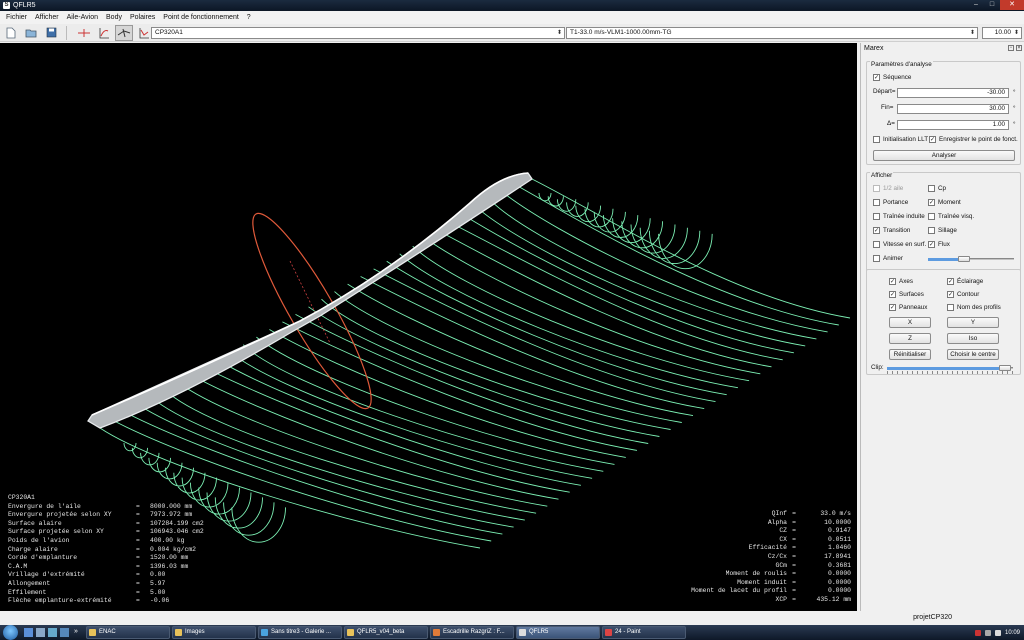 The width and height of the screenshot is (1024, 640). I want to click on foil-names-checkbox: Nom des profils, so click(974, 307).